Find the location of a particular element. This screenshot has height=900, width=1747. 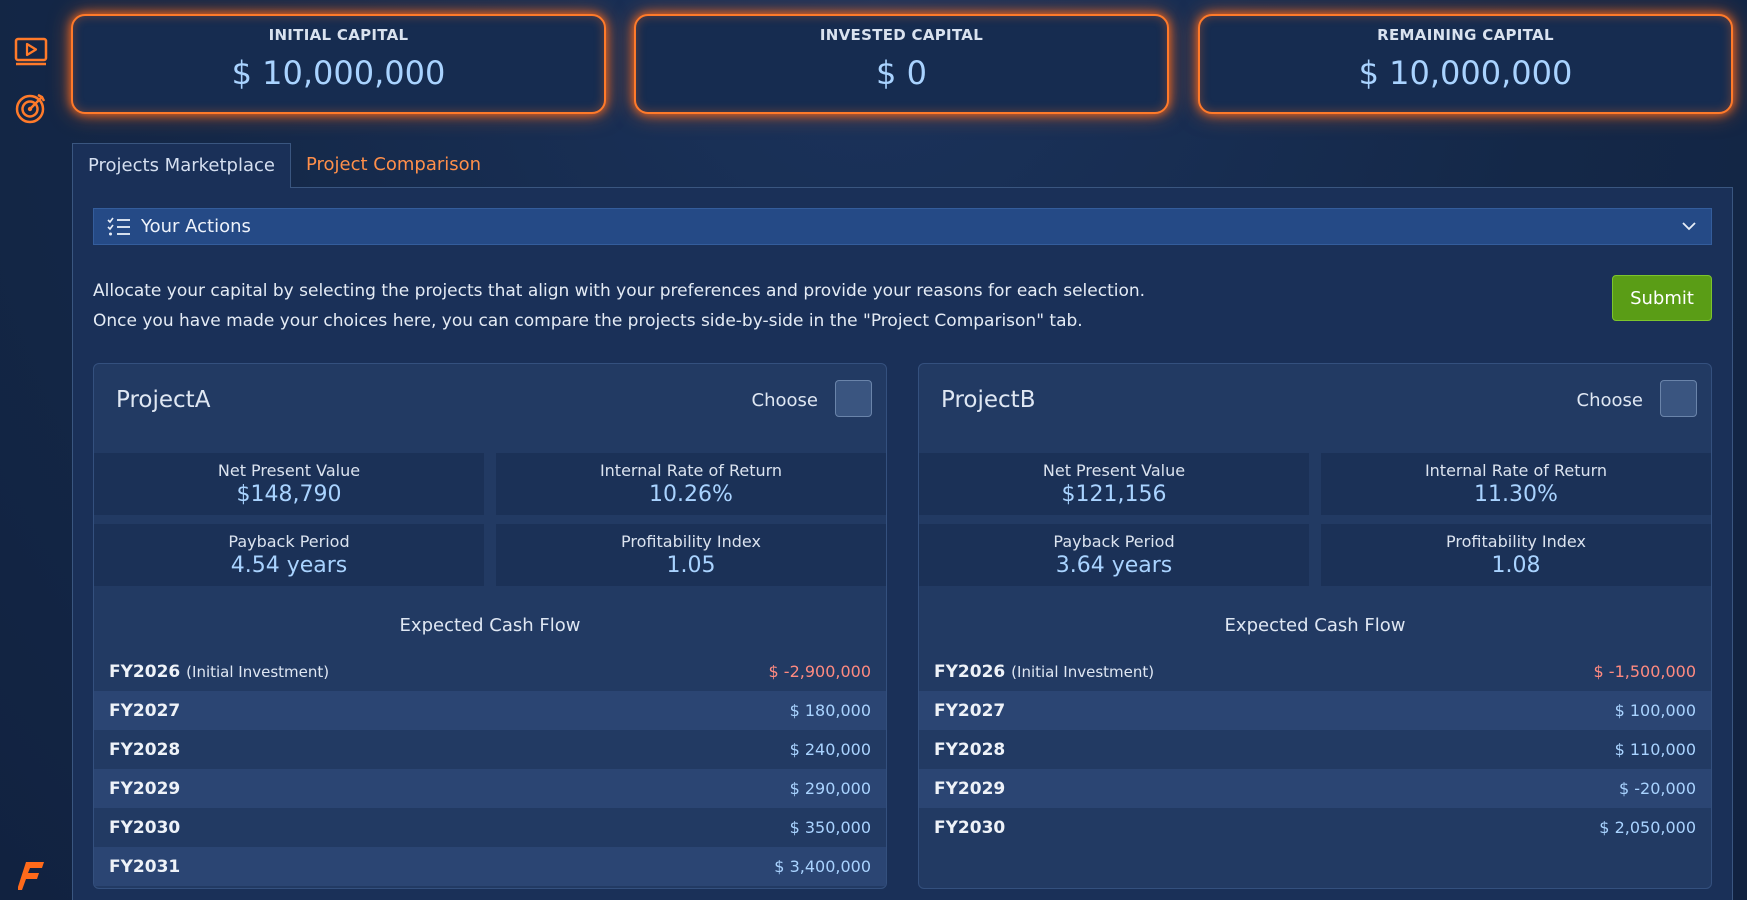

npv-metric: Net Present Value $148,790 is located at coordinates (289, 484).